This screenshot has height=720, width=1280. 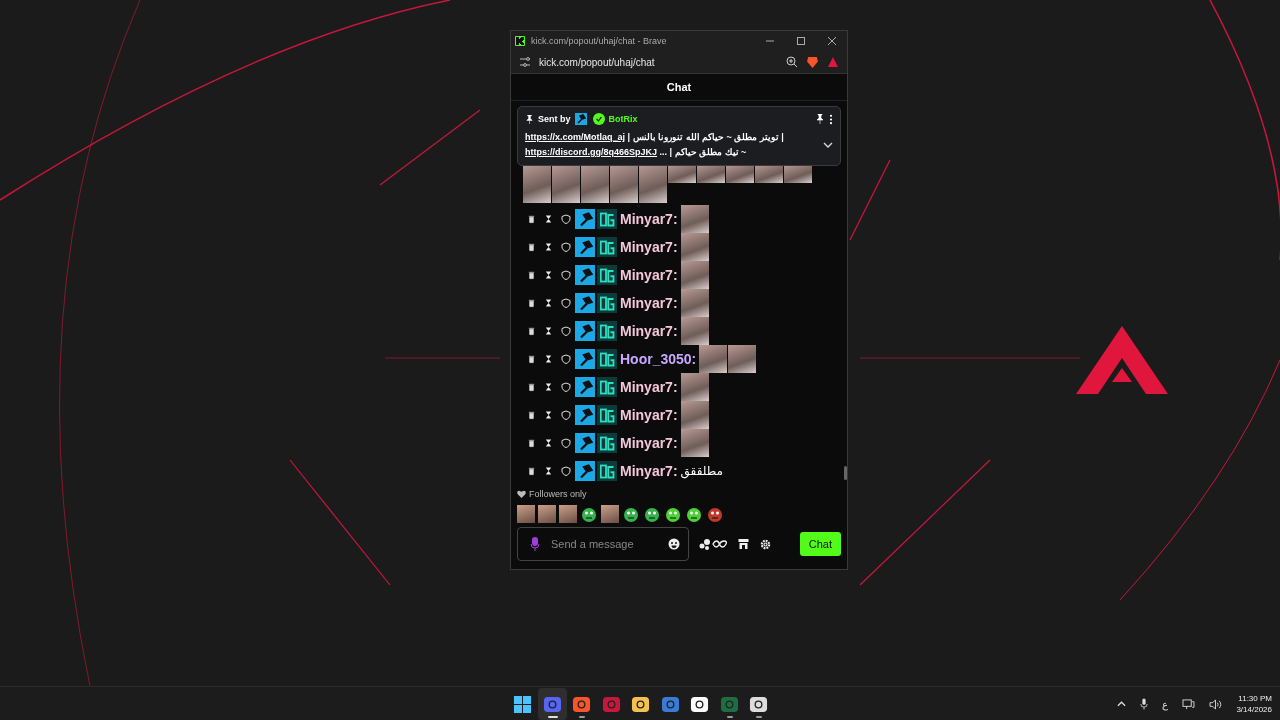 What do you see at coordinates (1255, 698) in the screenshot?
I see `clock-time: 11:30 PM` at bounding box center [1255, 698].